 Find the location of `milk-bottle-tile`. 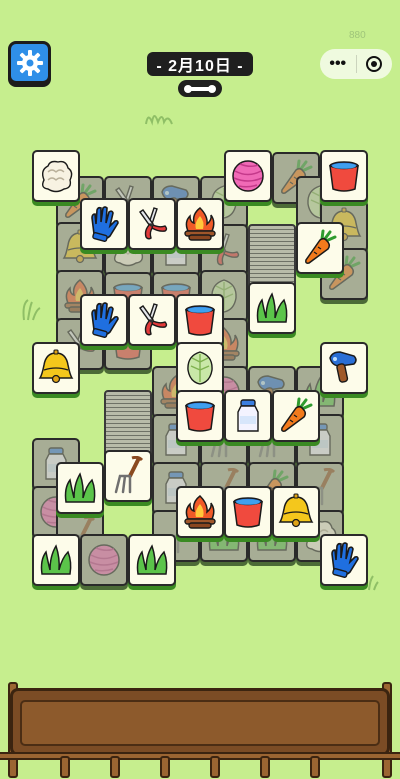

milk-bottle-tile is located at coordinates (248, 416).